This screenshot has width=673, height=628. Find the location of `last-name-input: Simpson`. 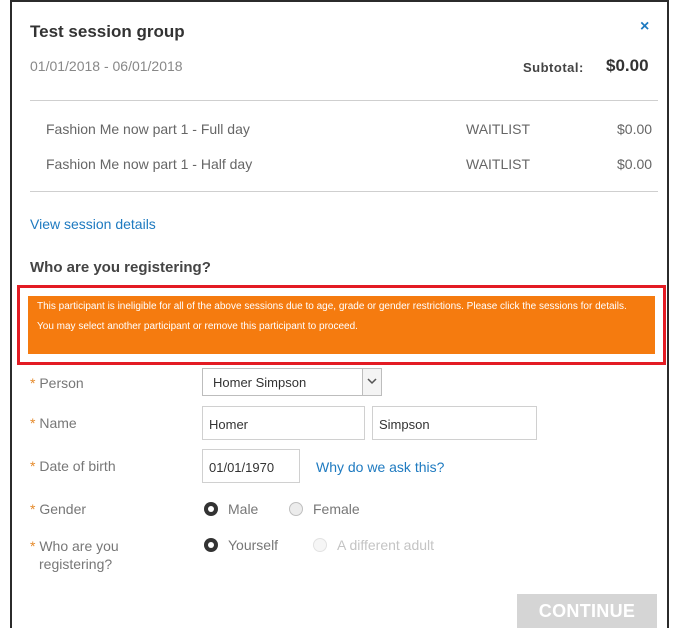

last-name-input: Simpson is located at coordinates (454, 423).